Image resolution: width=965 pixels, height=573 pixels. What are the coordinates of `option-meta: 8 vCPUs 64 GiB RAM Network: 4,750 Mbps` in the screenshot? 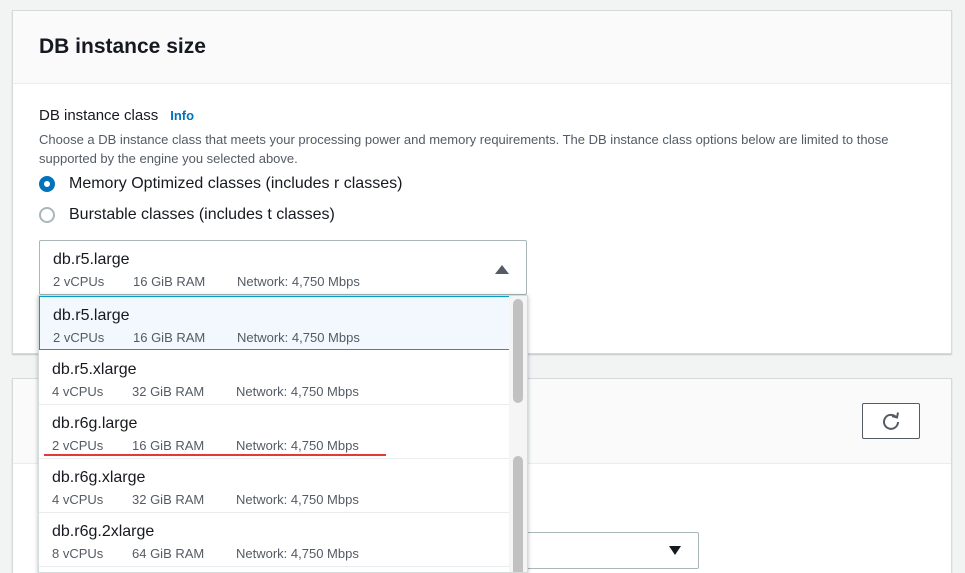 It's located at (275, 554).